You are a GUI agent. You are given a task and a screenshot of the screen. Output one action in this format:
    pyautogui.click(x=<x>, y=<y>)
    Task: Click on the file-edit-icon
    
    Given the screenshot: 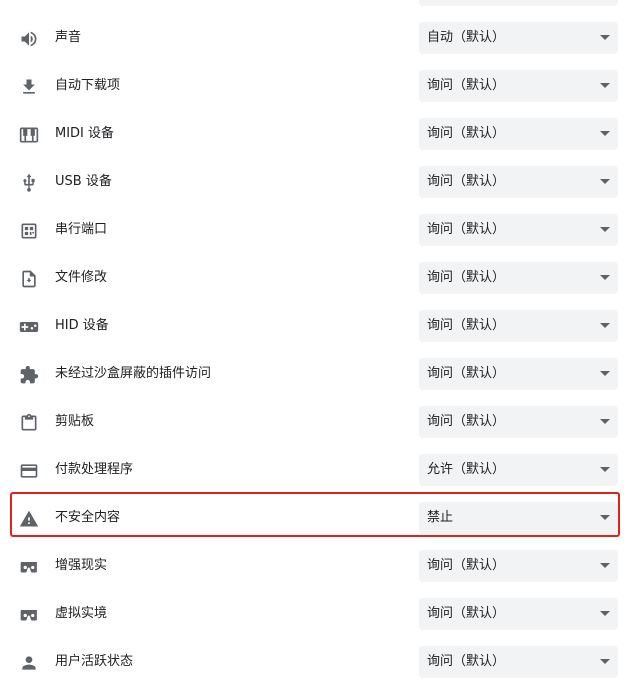 What is the action you would take?
    pyautogui.click(x=29, y=279)
    